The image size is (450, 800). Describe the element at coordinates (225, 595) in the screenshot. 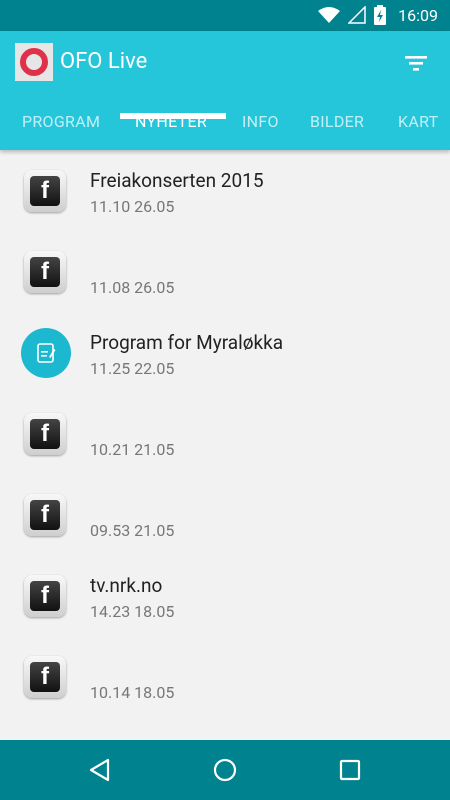

I see `list-item: f tv.nrk.no 14.23 18.05` at that location.